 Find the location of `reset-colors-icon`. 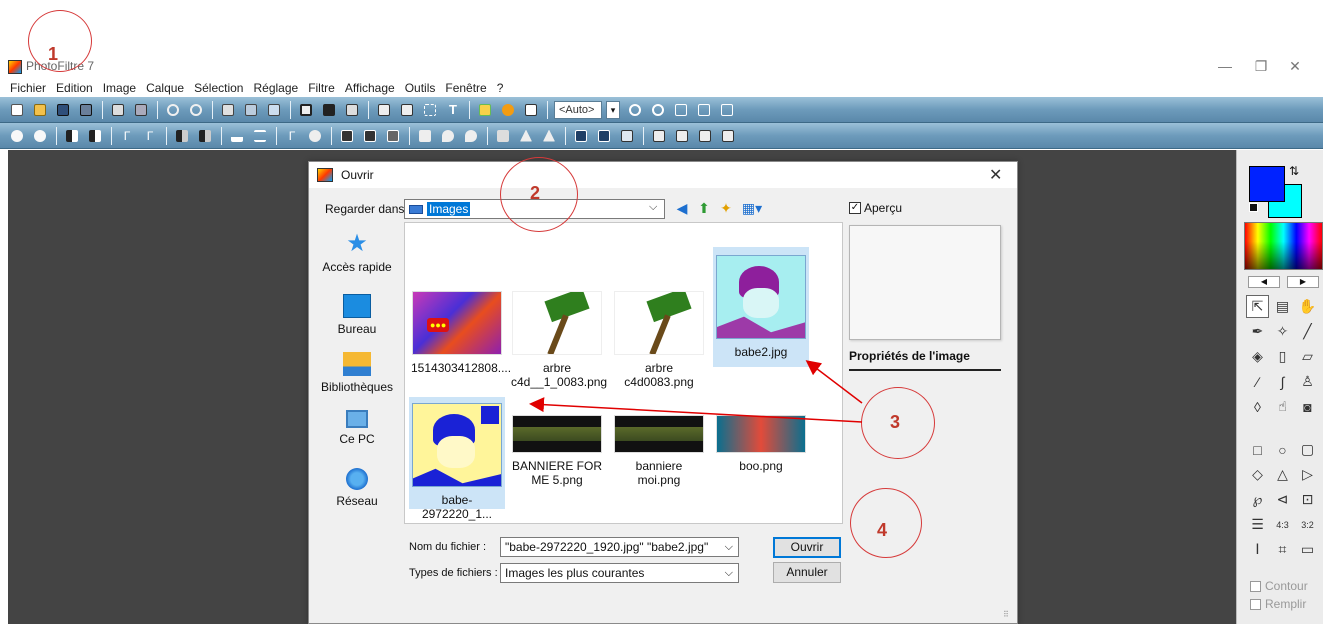

reset-colors-icon is located at coordinates (1253, 207).